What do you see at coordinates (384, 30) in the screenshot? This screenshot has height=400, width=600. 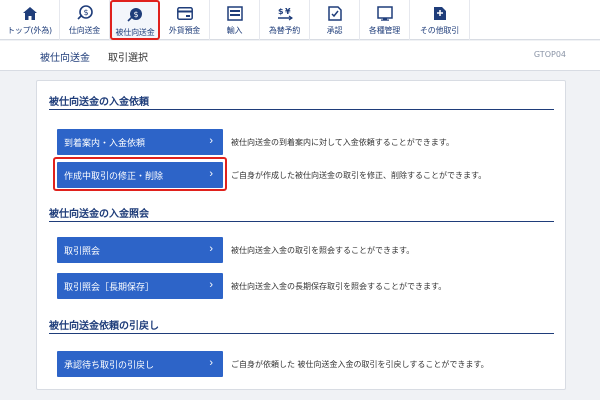 I see `nav-label: 各種管理` at bounding box center [384, 30].